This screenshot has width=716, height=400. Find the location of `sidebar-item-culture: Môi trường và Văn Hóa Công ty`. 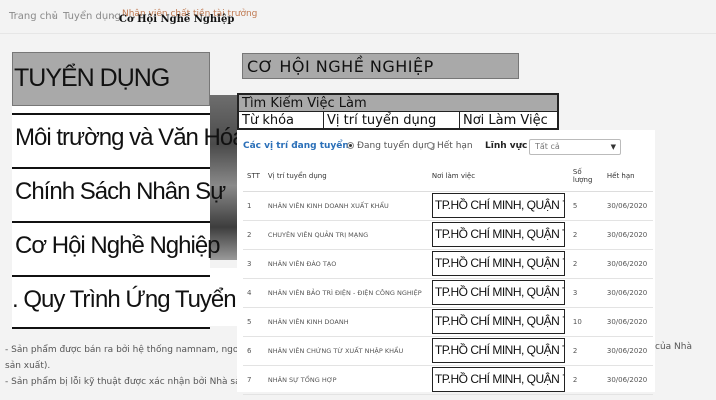

sidebar-item-culture: Môi trường và Văn Hóa Công ty is located at coordinates (169, 140).